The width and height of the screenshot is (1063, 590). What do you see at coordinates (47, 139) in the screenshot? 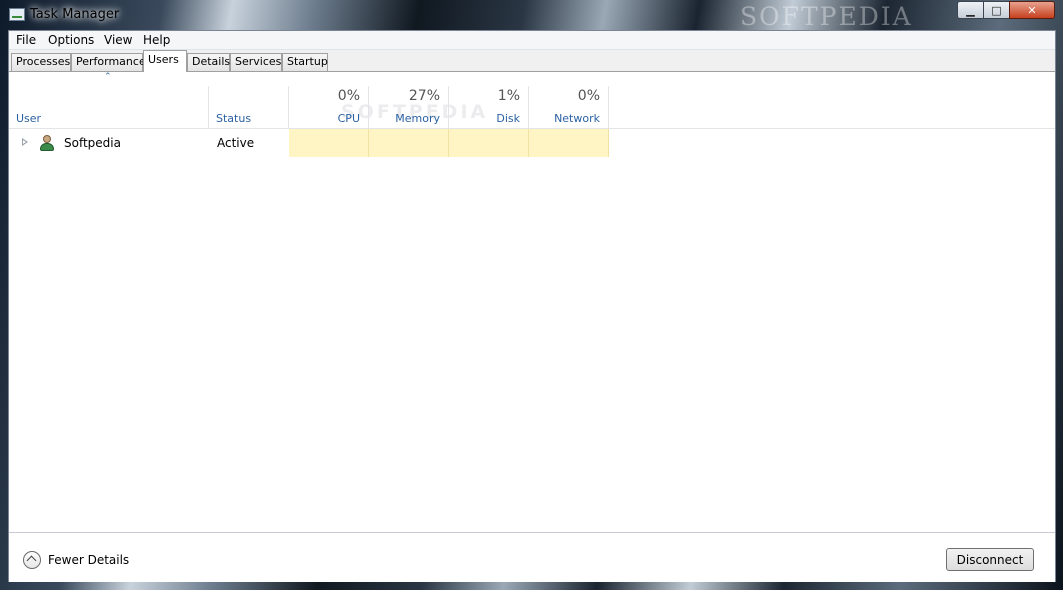
I see `user-icon-head` at bounding box center [47, 139].